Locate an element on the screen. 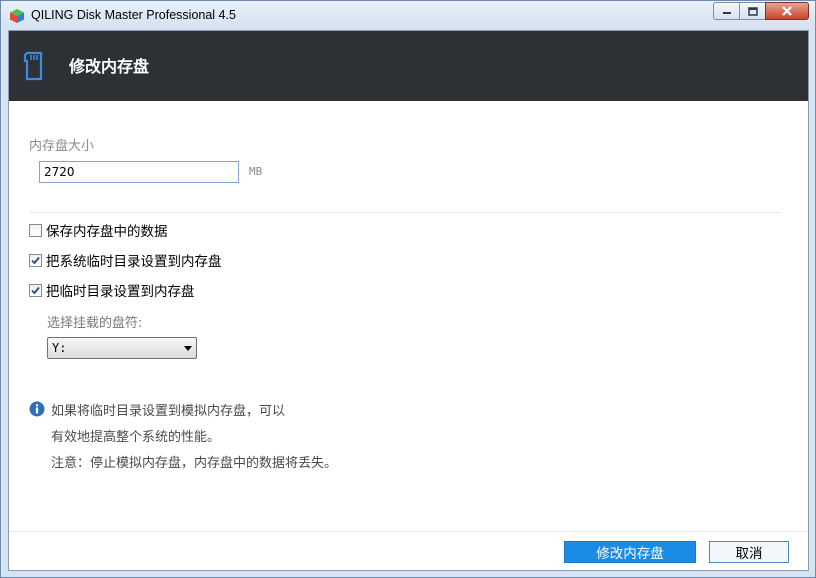 Image resolution: width=816 pixels, height=578 pixels. size-unit: MB is located at coordinates (256, 171).